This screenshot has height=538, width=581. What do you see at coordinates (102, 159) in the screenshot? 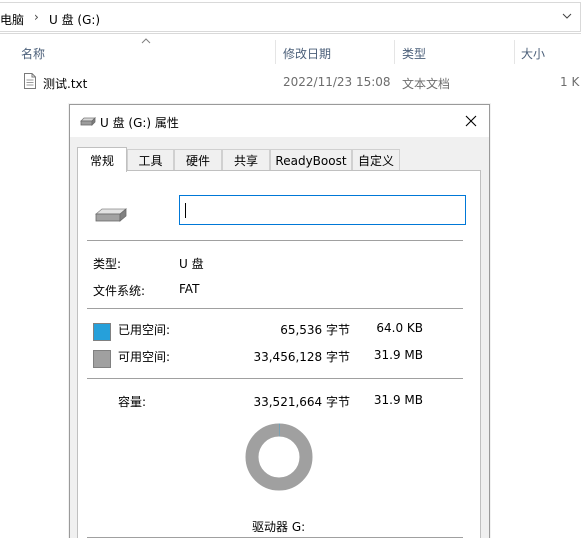
I see `tab-general: 常规` at bounding box center [102, 159].